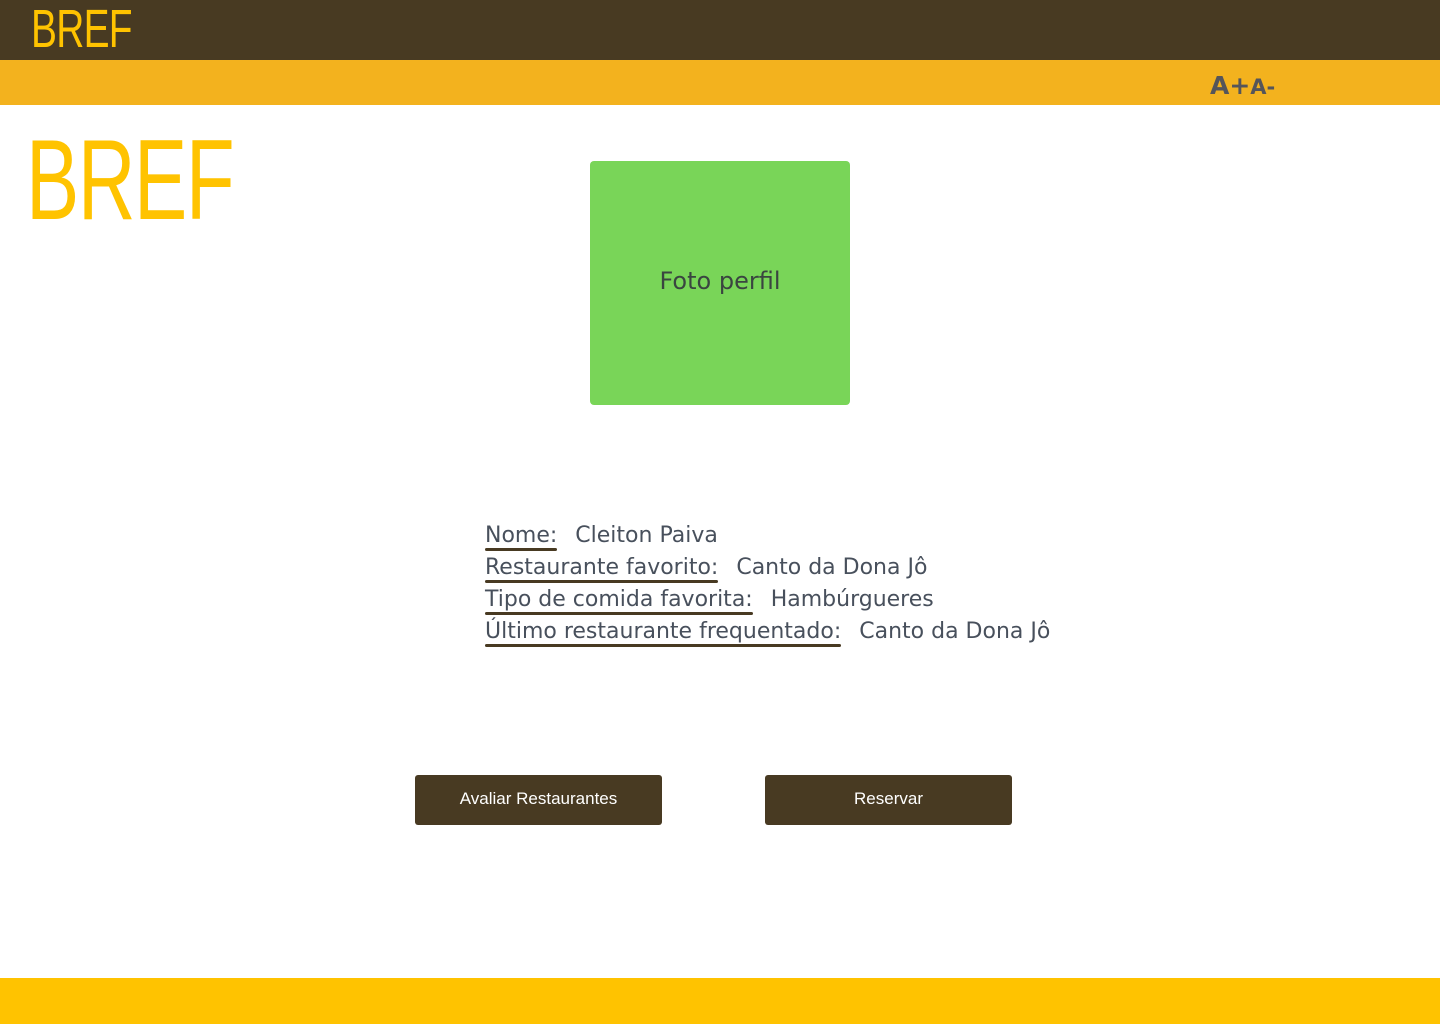  Describe the element at coordinates (538, 800) in the screenshot. I see `rate-restaurants-button: Avaliar Restaurantes` at that location.